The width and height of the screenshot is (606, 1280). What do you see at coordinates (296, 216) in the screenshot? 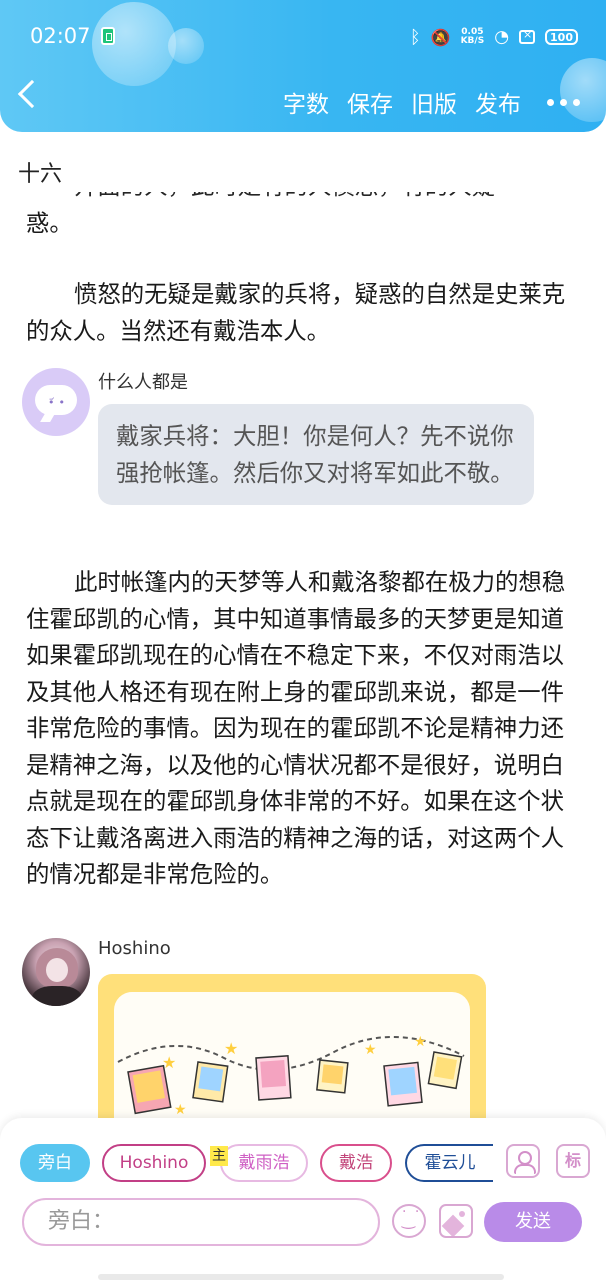
I see `paragraph: 开面的人，此时是有的人愤怒，有的人疑惑。` at bounding box center [296, 216].